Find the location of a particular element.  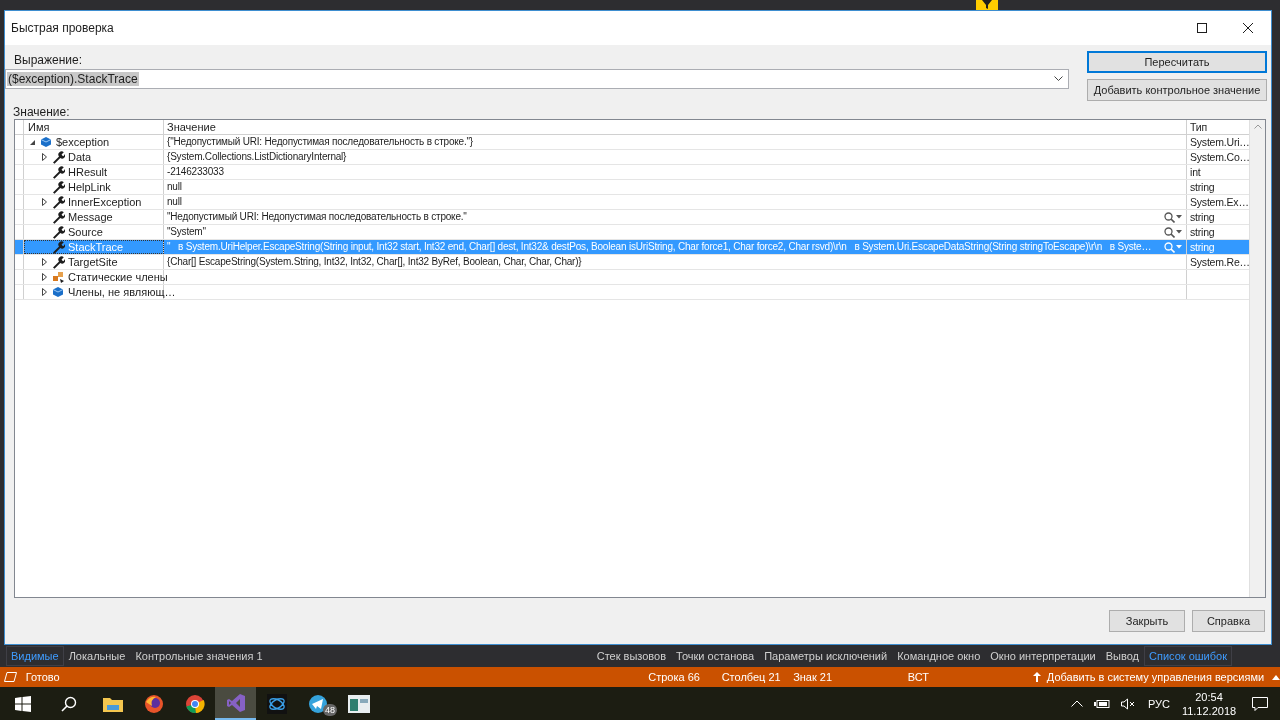

tool-window-tab: Видимые is located at coordinates (35, 656).